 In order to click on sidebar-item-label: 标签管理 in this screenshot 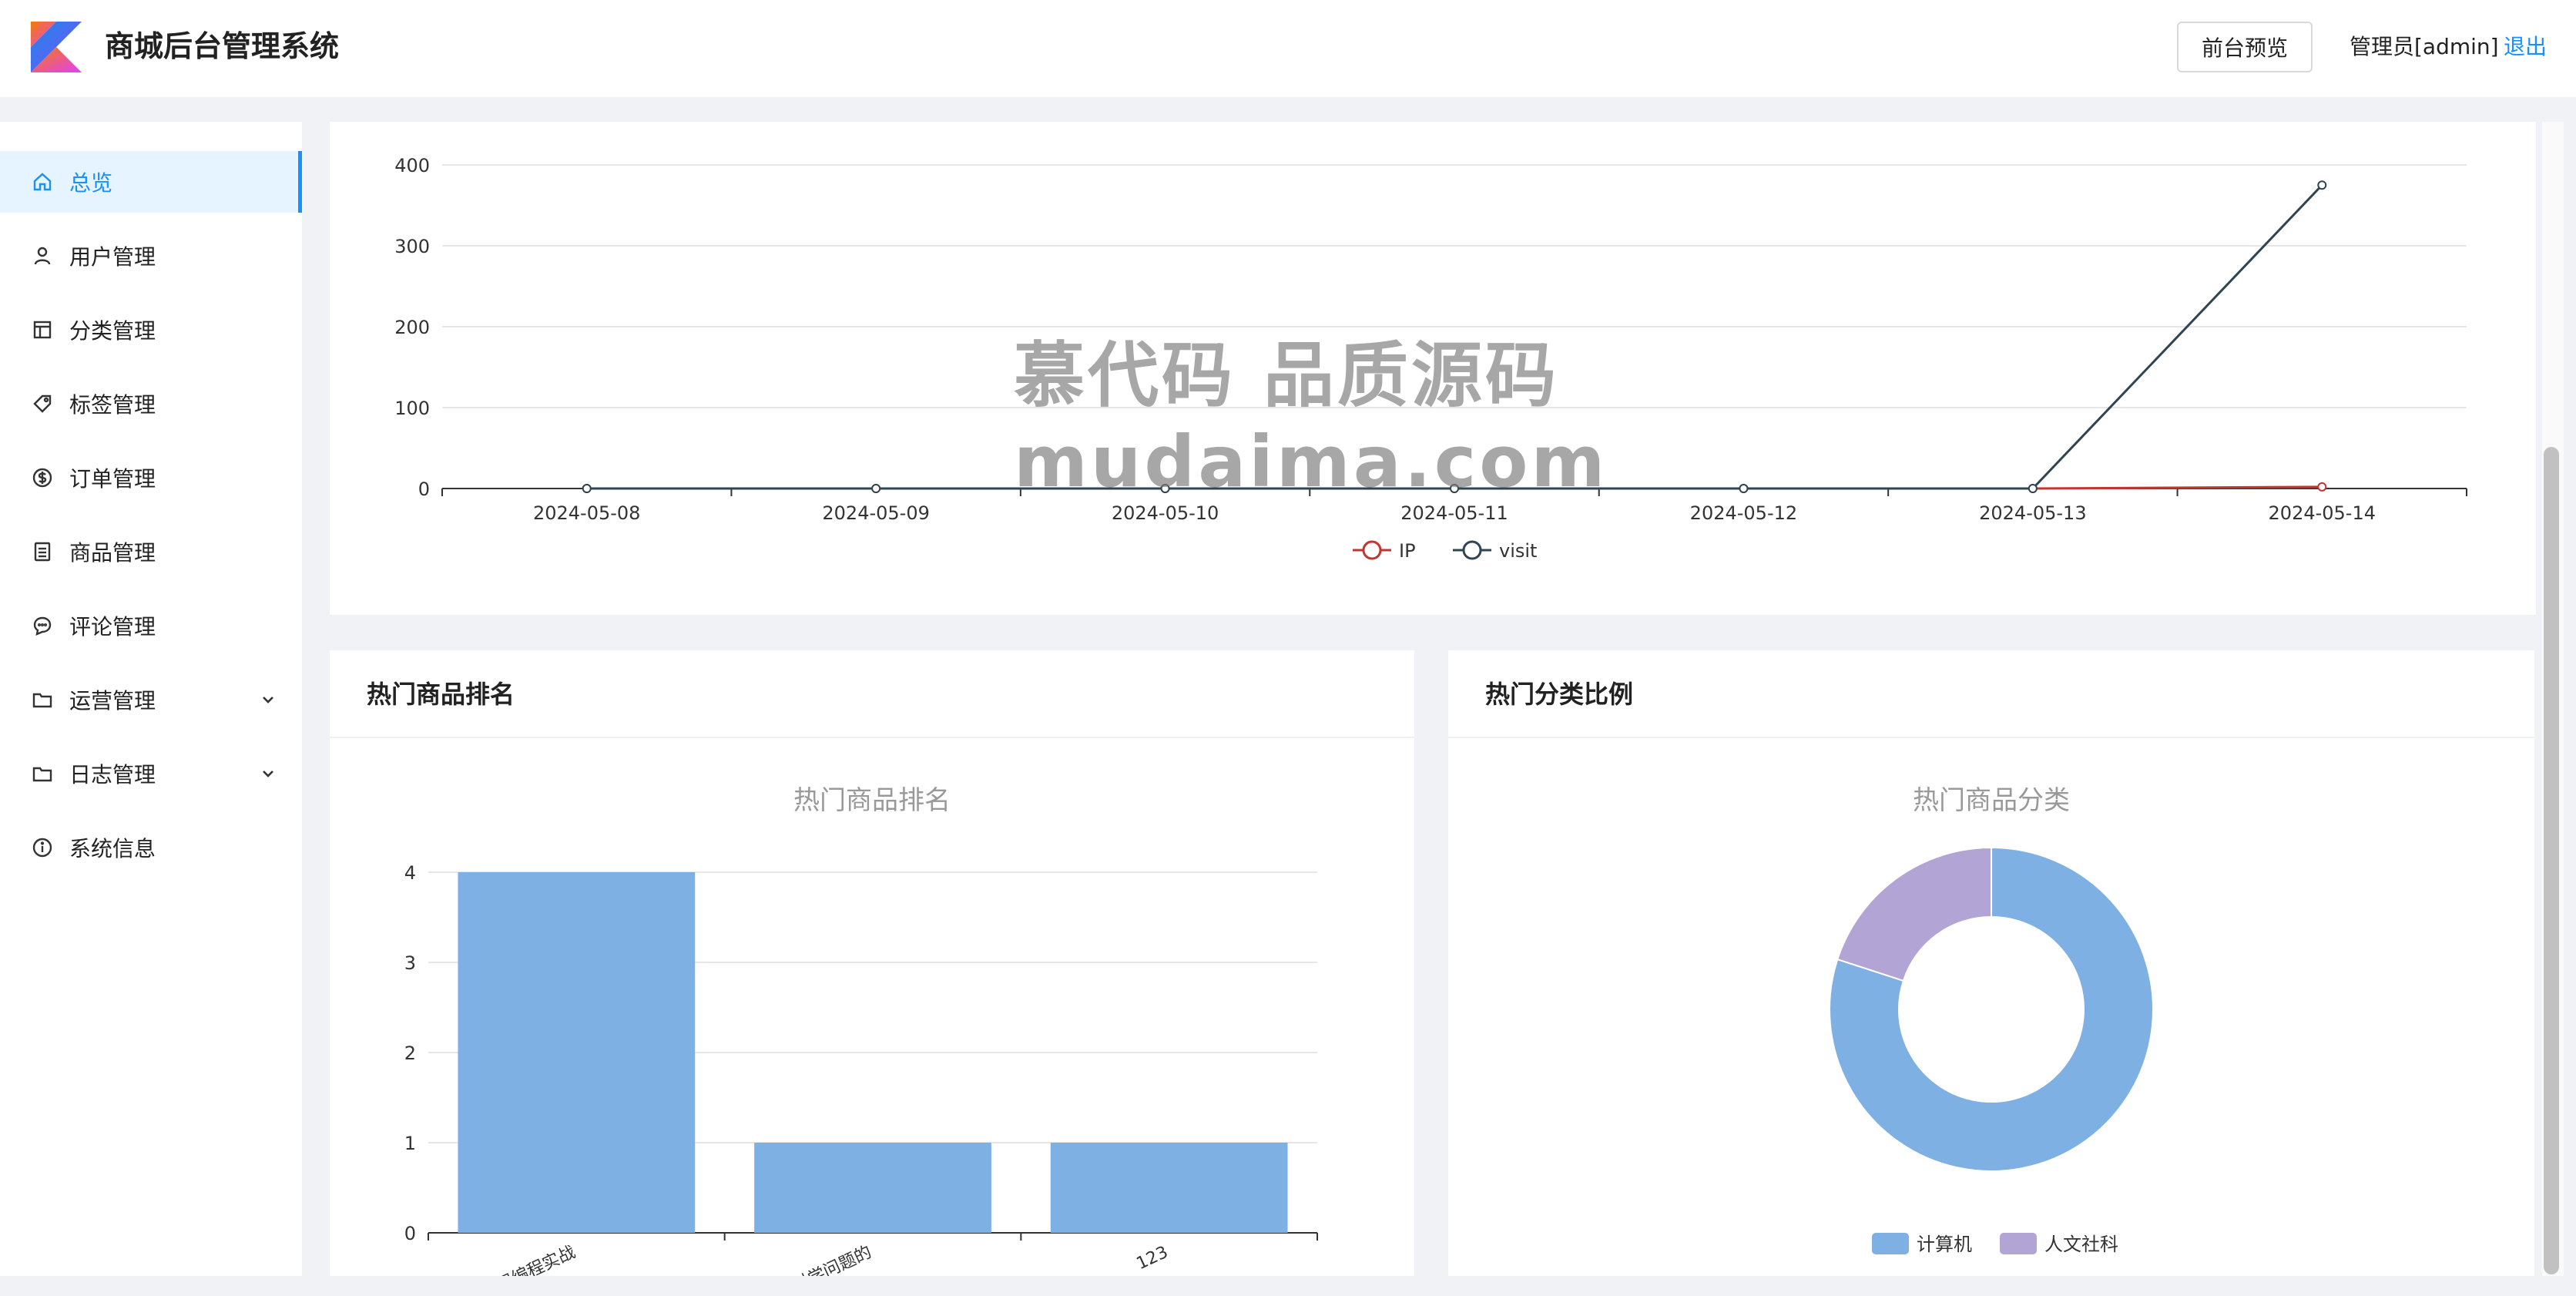, I will do `click(112, 405)`.